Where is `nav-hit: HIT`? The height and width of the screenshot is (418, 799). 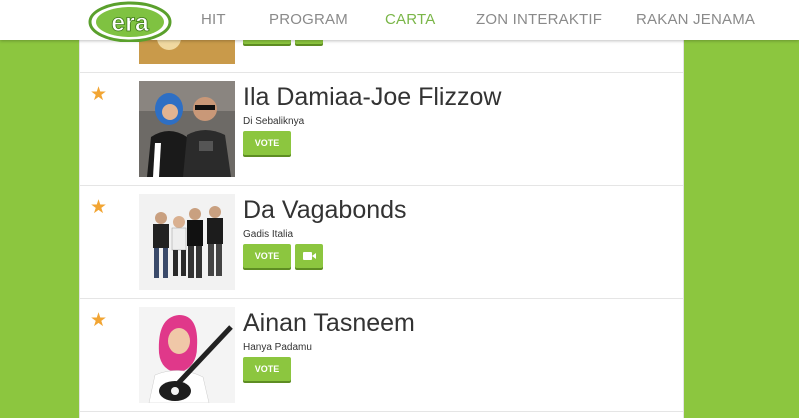 nav-hit: HIT is located at coordinates (213, 19).